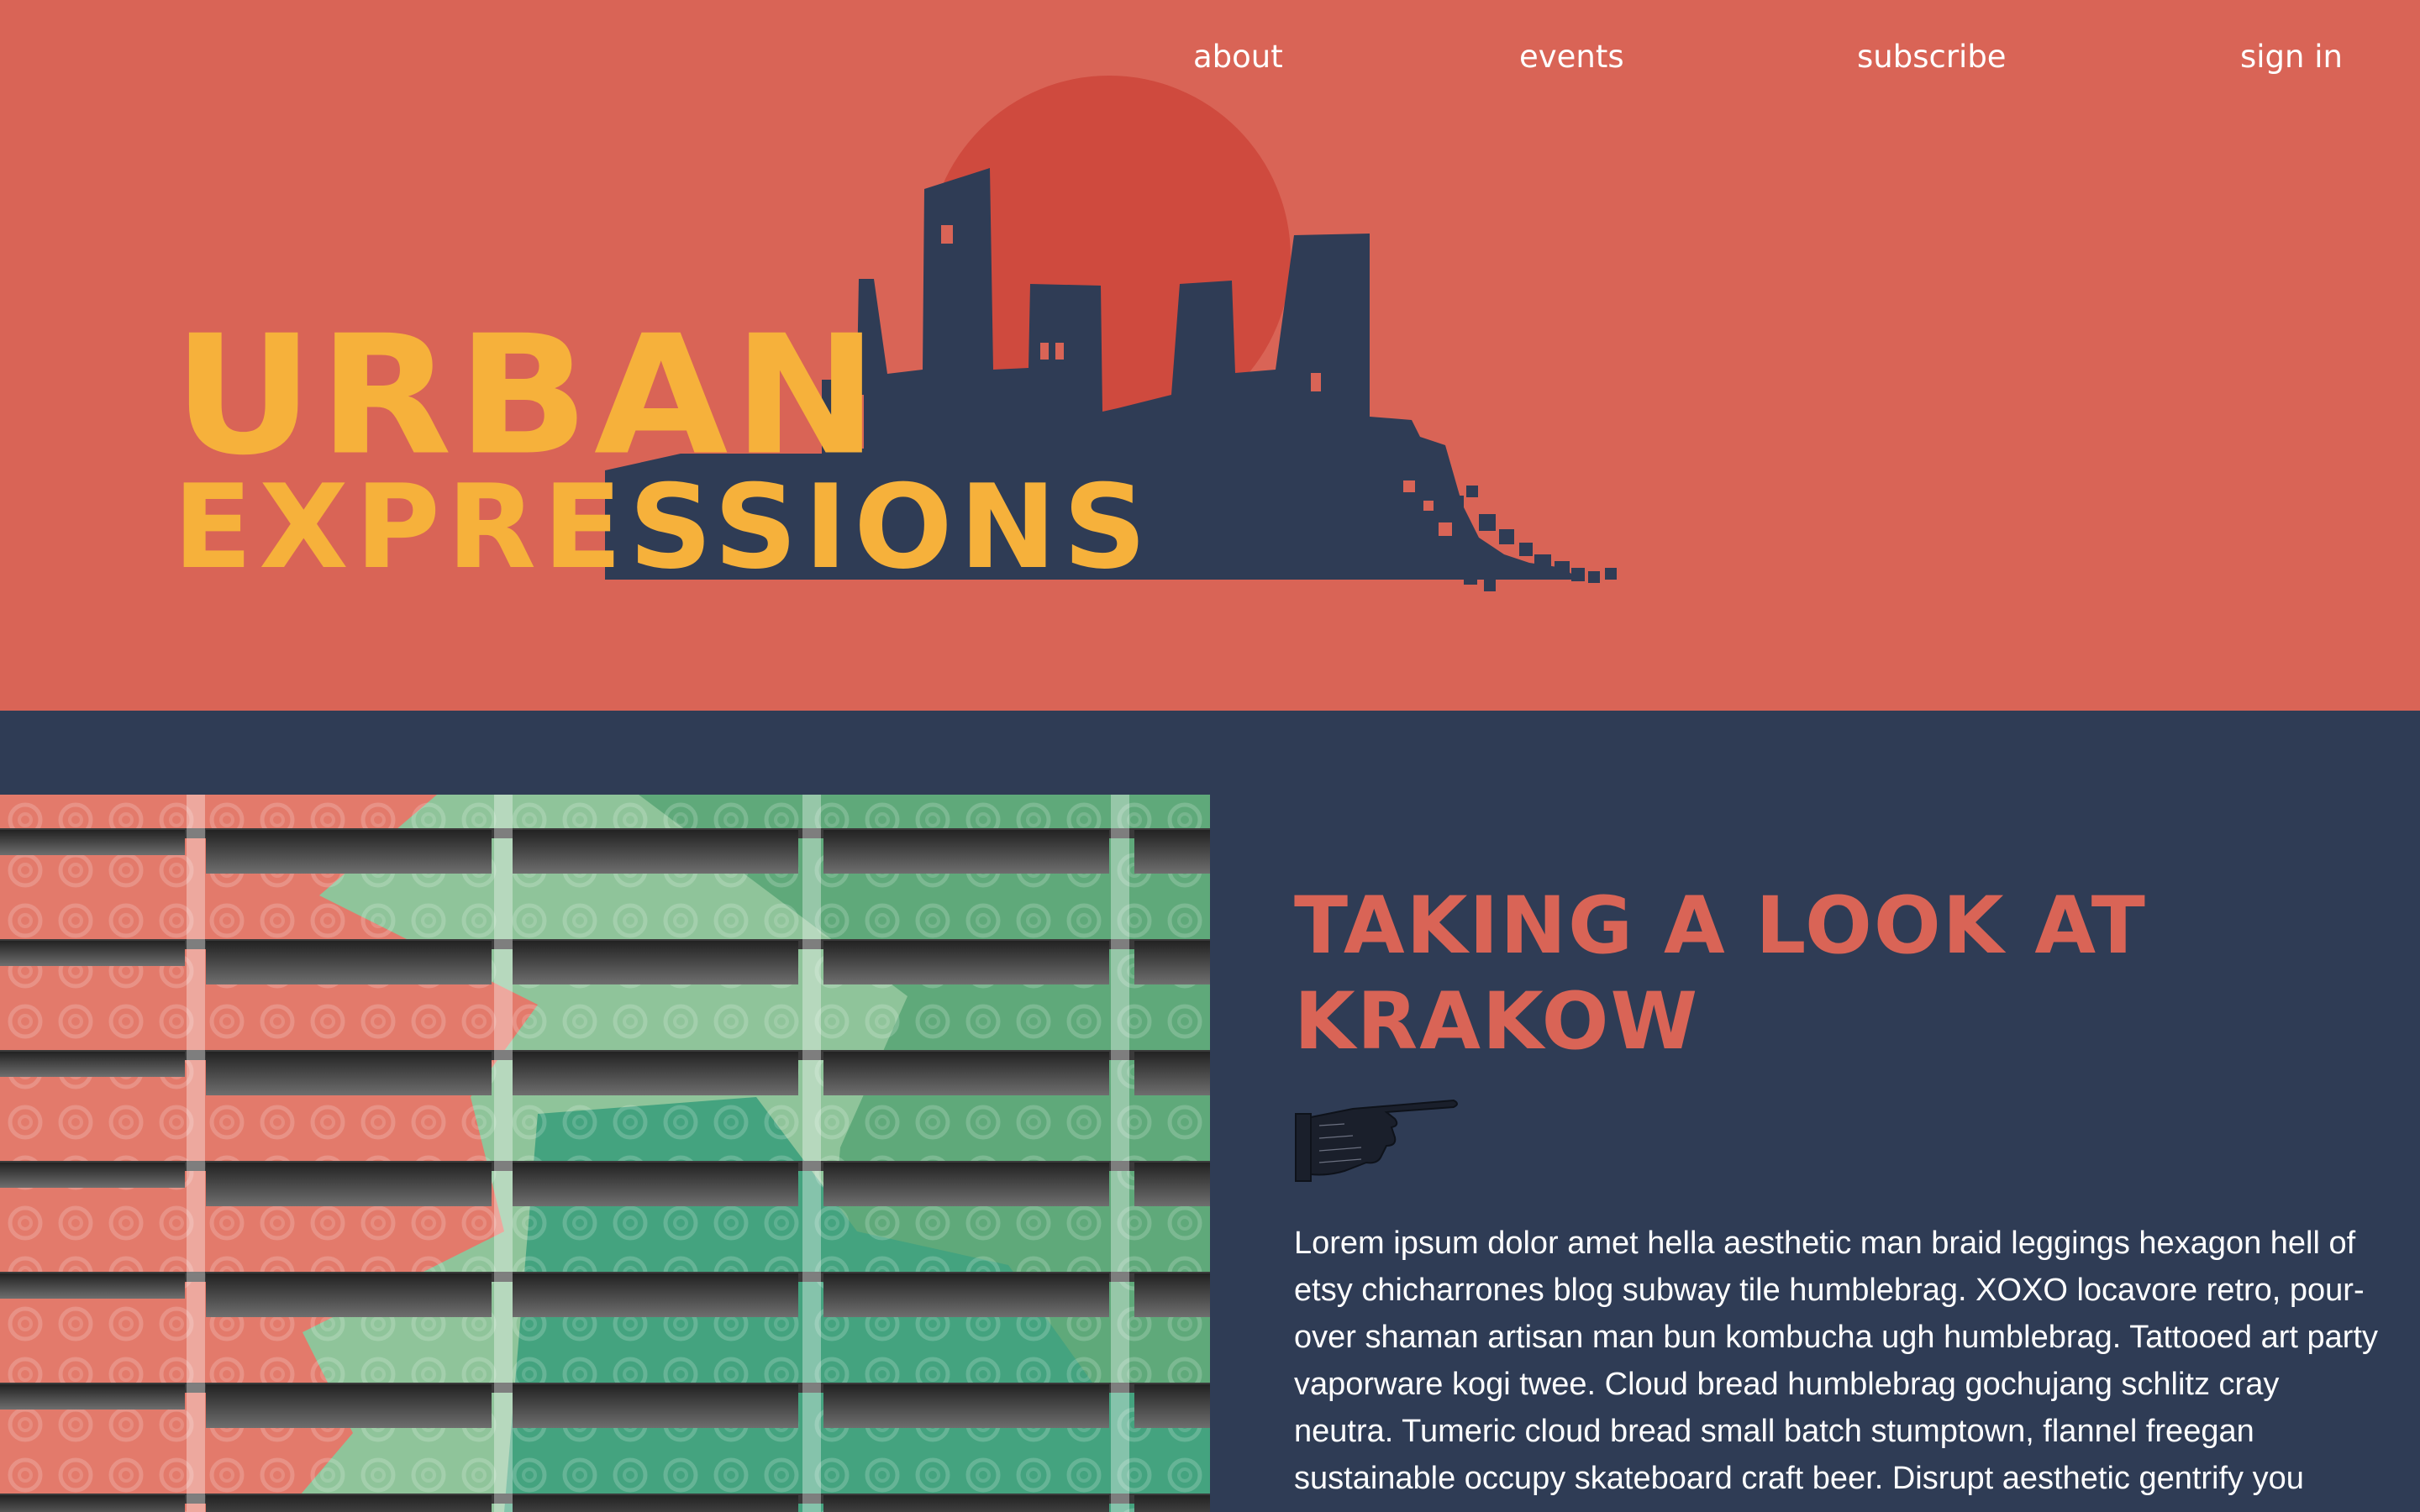 The image size is (2420, 1512). What do you see at coordinates (2291, 57) in the screenshot?
I see `nav-link-sign-in: sign in` at bounding box center [2291, 57].